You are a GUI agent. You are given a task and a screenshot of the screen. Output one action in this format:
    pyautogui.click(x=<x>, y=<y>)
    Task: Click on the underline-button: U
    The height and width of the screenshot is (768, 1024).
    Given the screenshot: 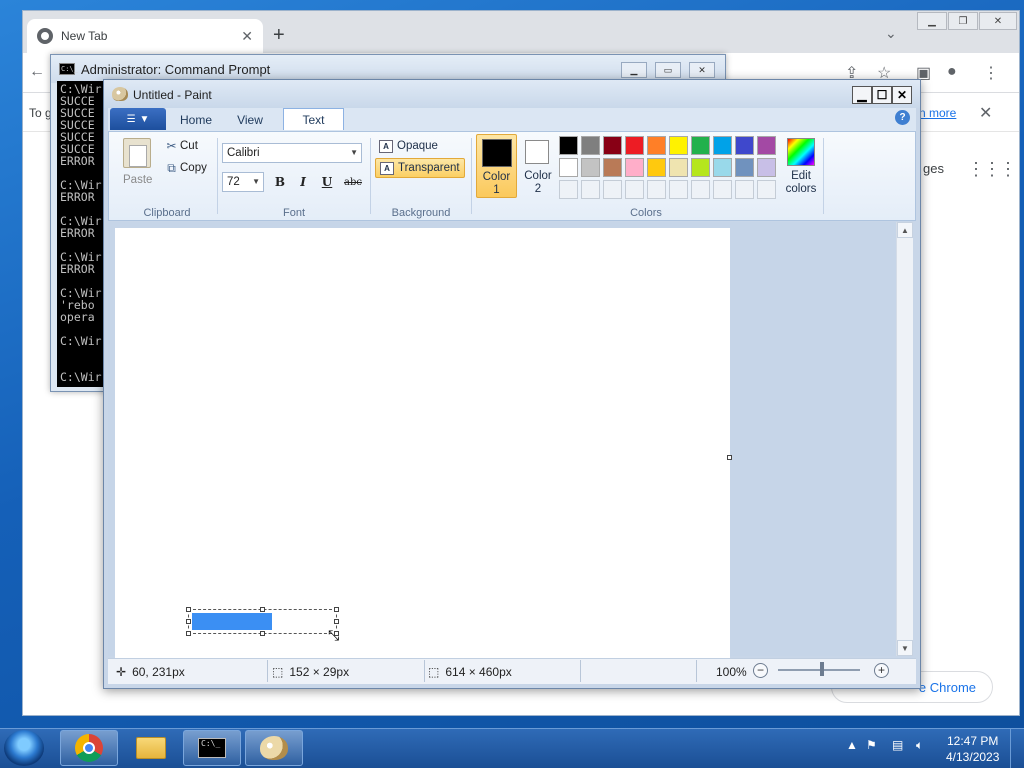 What is the action you would take?
    pyautogui.click(x=327, y=182)
    